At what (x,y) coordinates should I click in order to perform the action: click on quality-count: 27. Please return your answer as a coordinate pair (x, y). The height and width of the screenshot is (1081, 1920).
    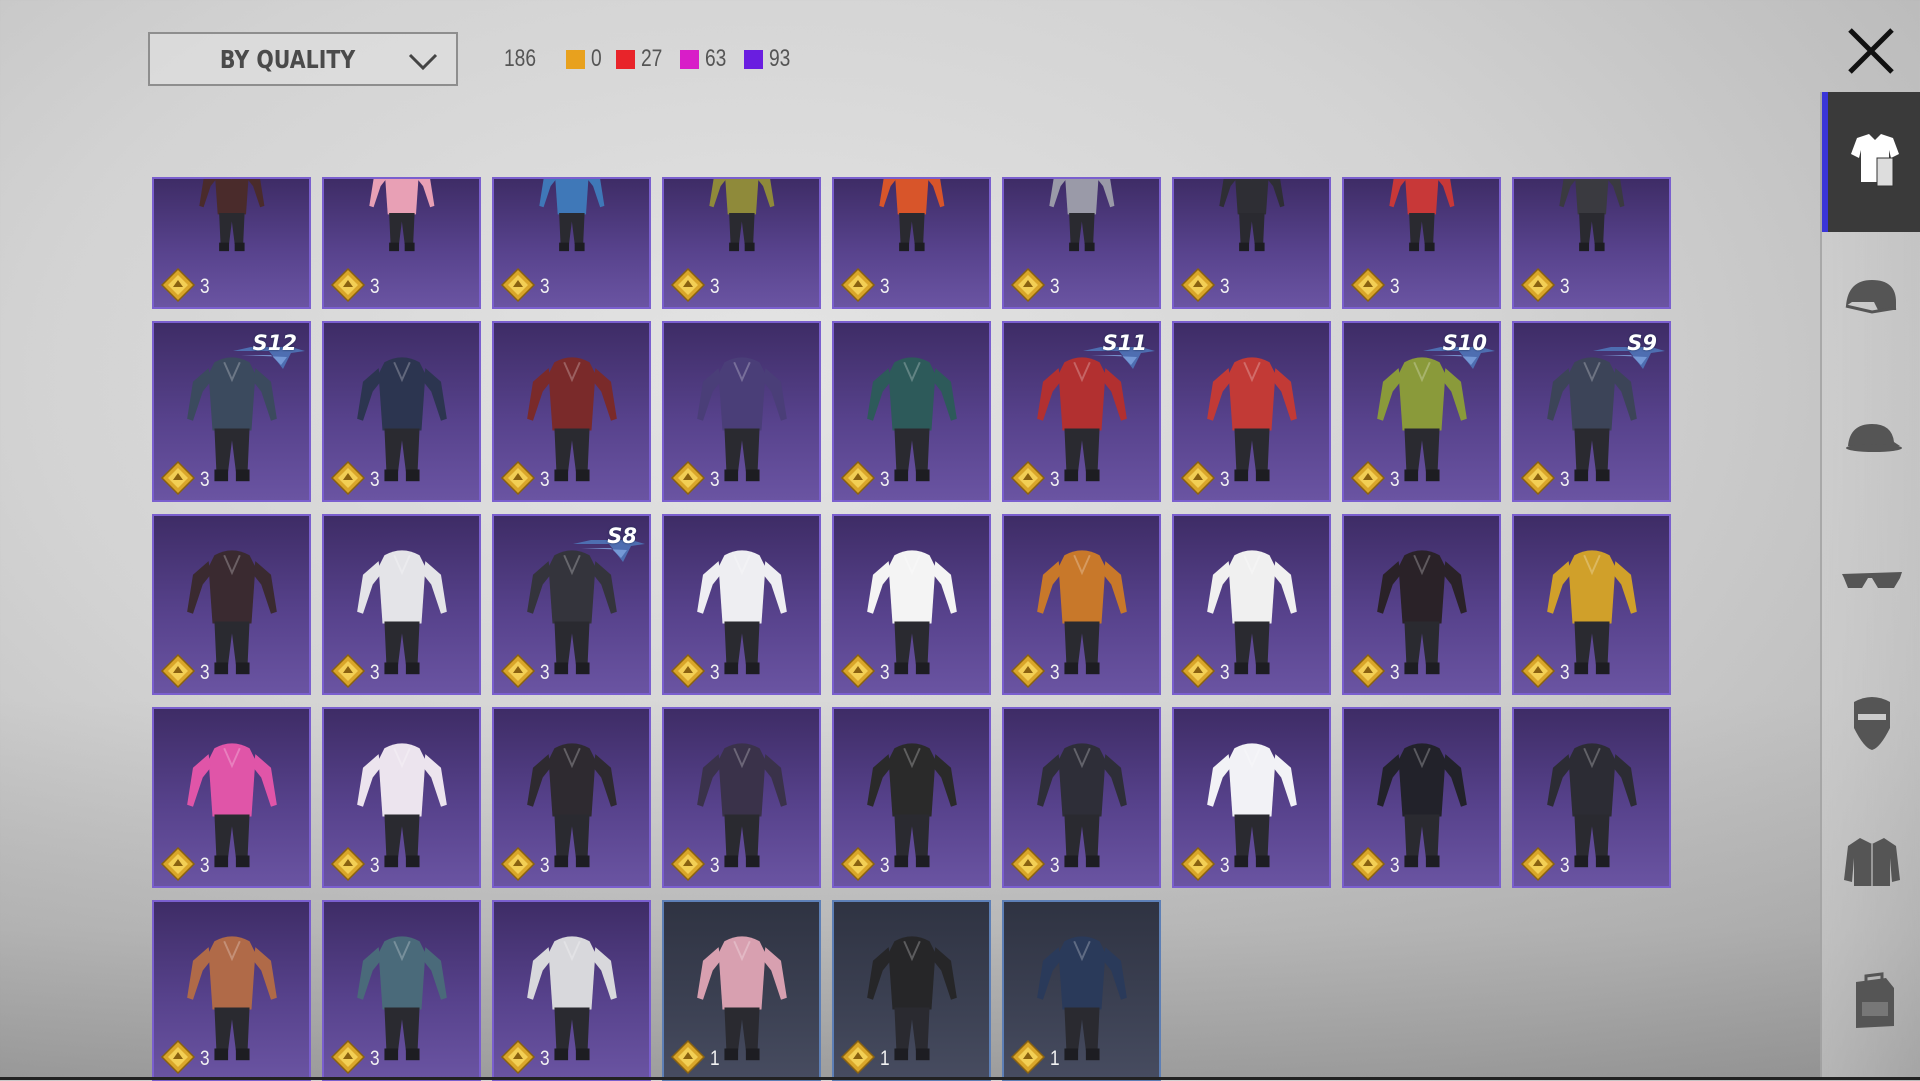
    Looking at the image, I should click on (652, 58).